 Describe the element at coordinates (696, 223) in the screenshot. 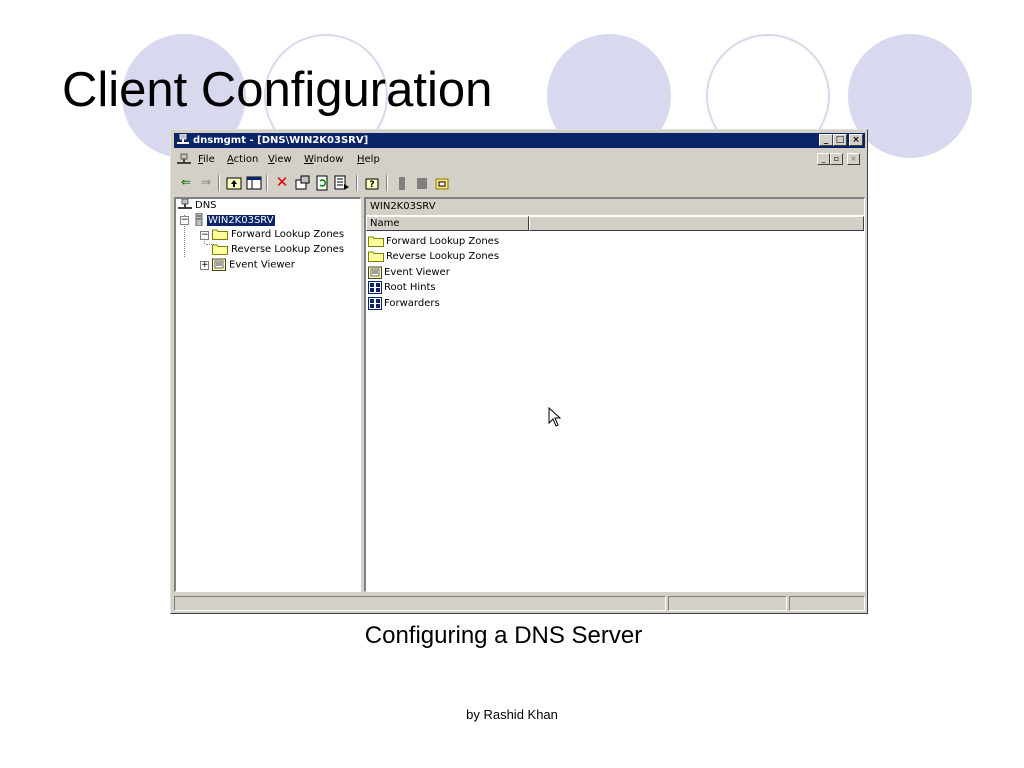

I see `column-header-blank` at that location.